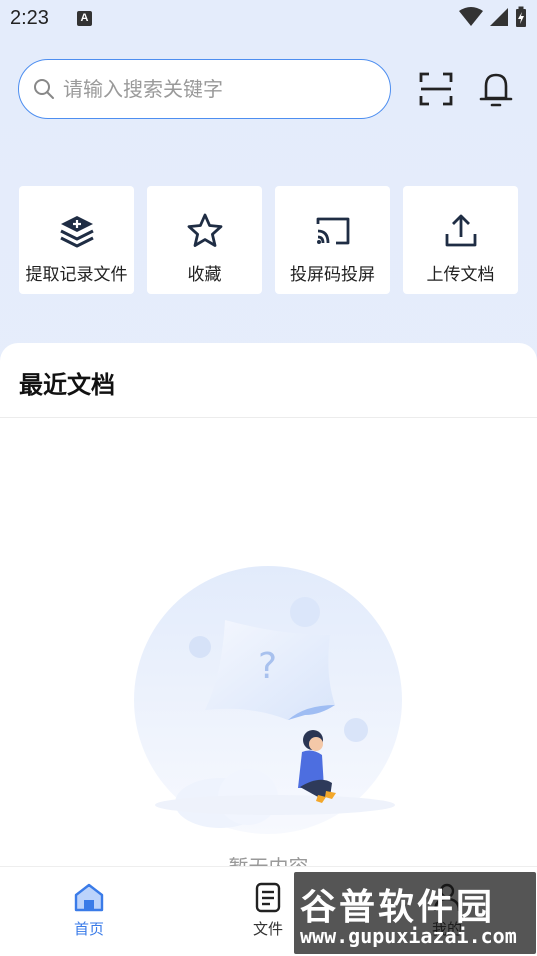  What do you see at coordinates (268, 897) in the screenshot?
I see `document-icon` at bounding box center [268, 897].